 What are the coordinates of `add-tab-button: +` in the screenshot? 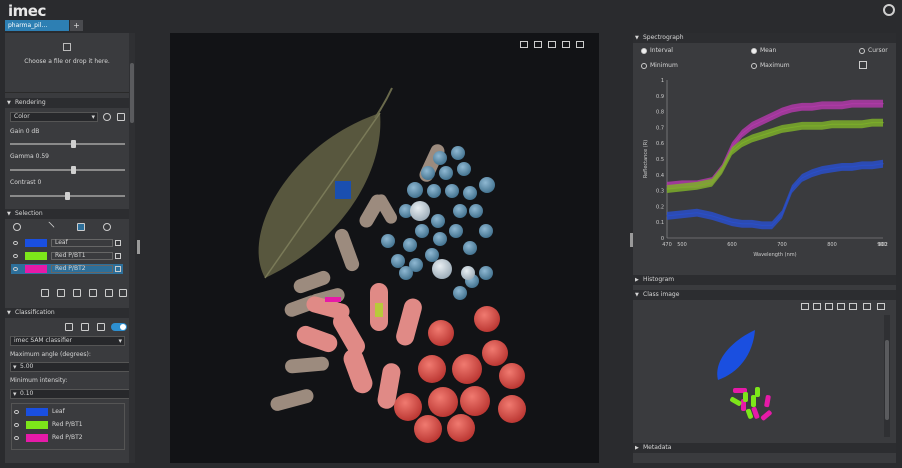 It's located at (76, 25).